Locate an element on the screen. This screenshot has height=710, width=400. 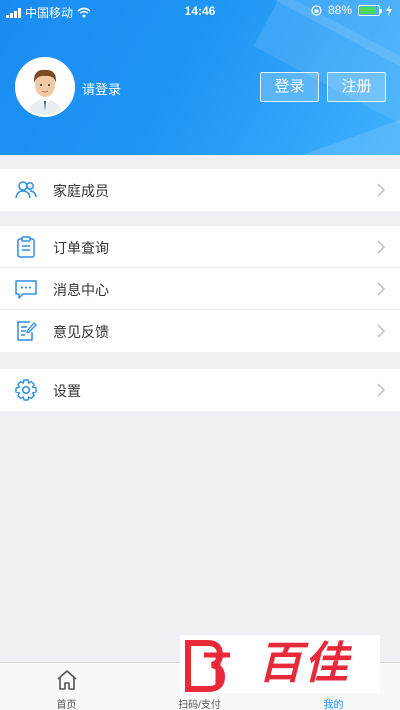
orientation-lock-icon is located at coordinates (316, 10).